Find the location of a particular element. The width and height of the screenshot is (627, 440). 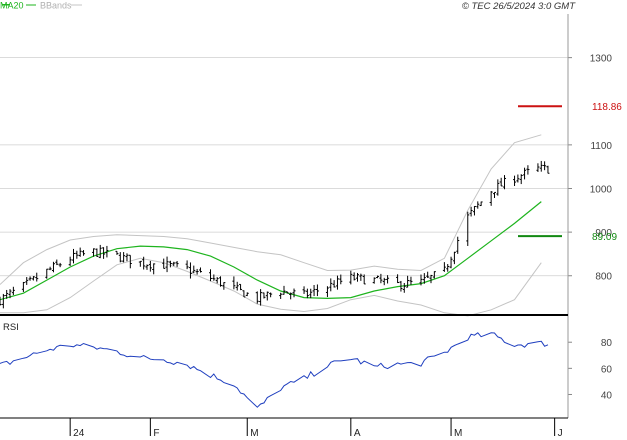

price-tick-label: 800 is located at coordinates (603, 277).